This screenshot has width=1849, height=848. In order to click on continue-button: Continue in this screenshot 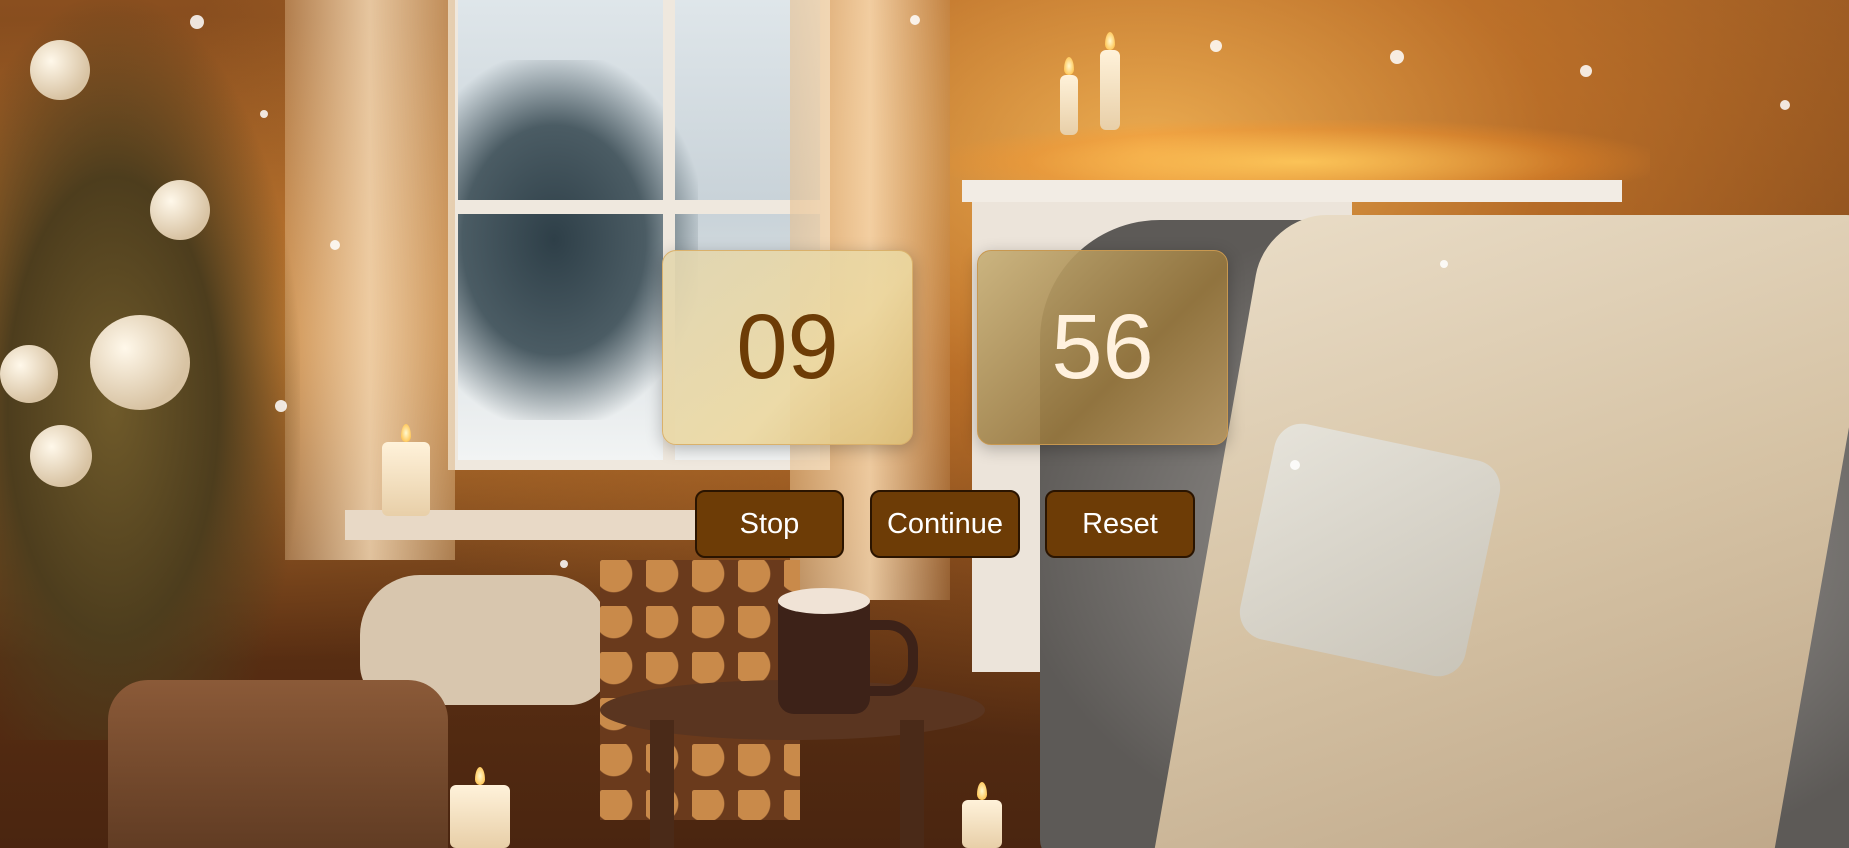, I will do `click(945, 524)`.